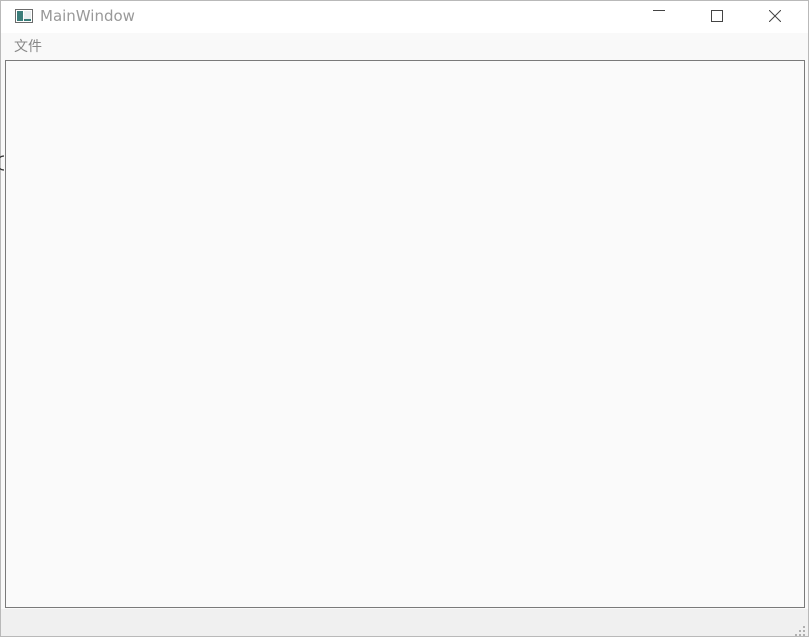 This screenshot has width=809, height=641. I want to click on title-bar: MainWindow, so click(404, 17).